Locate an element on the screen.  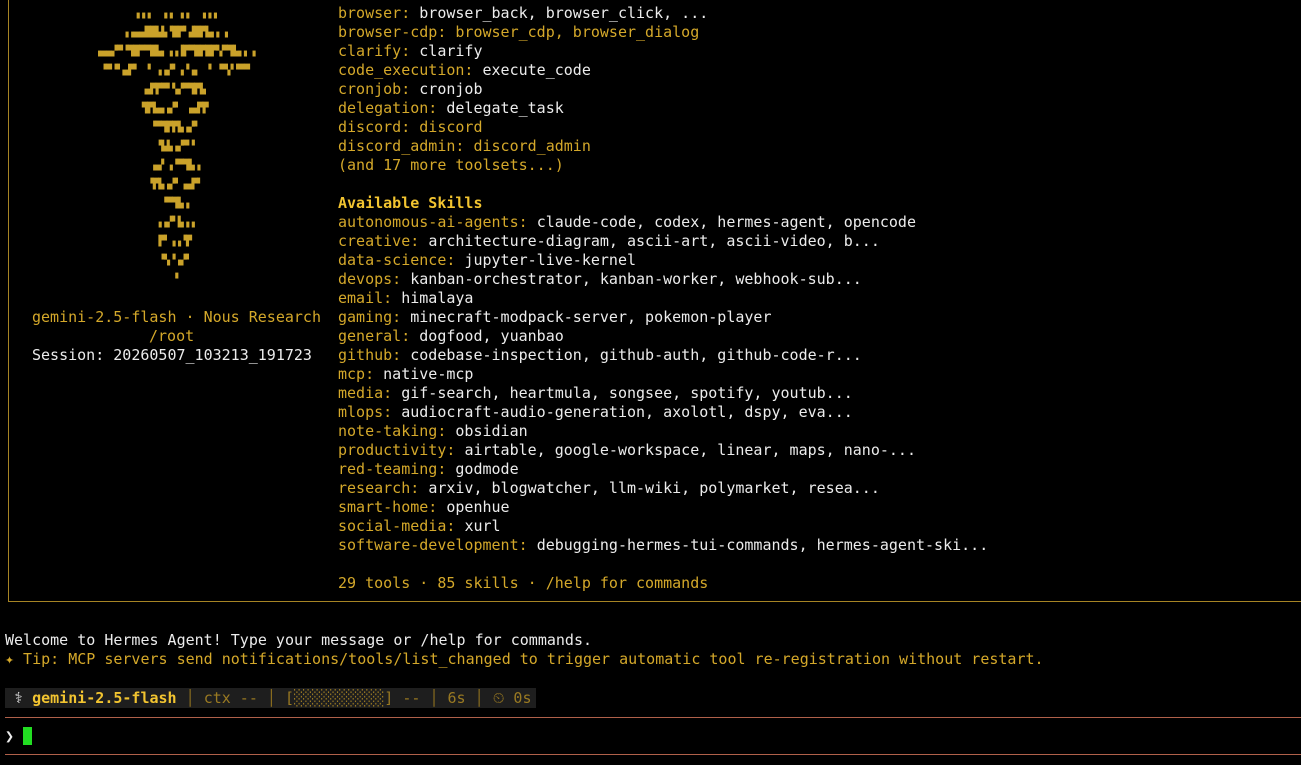
toolset-item: code_execution: execute_code is located at coordinates (464, 70).